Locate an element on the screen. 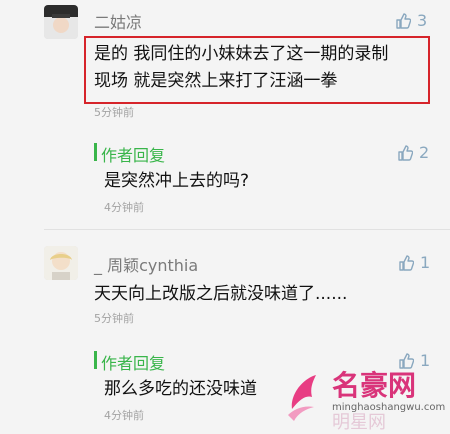 The height and width of the screenshot is (434, 450). comment-2-like-button: 1 is located at coordinates (414, 262).